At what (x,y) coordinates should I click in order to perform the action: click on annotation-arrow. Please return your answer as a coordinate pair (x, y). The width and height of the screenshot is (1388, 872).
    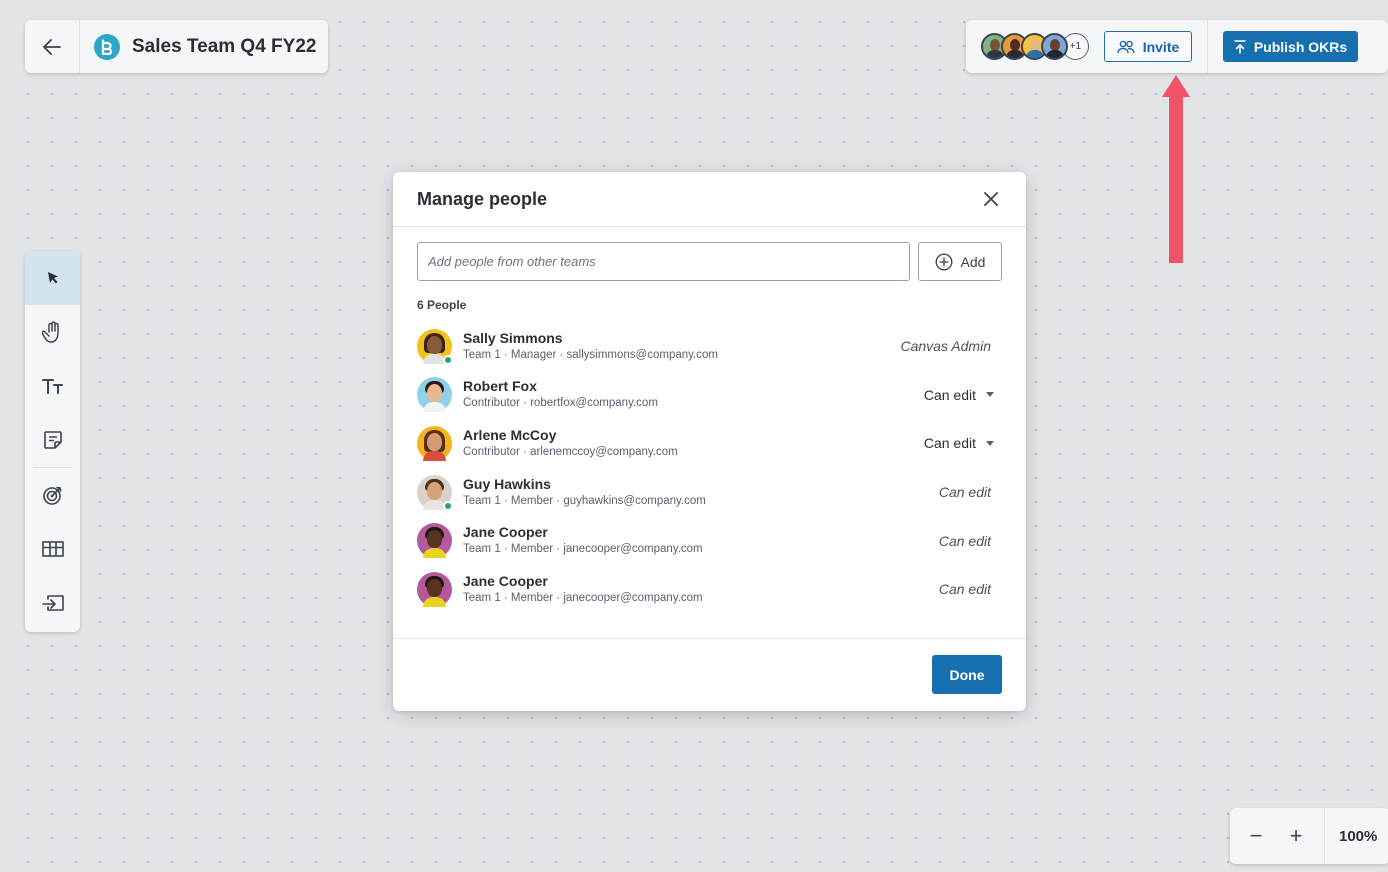
    Looking at the image, I should click on (1176, 169).